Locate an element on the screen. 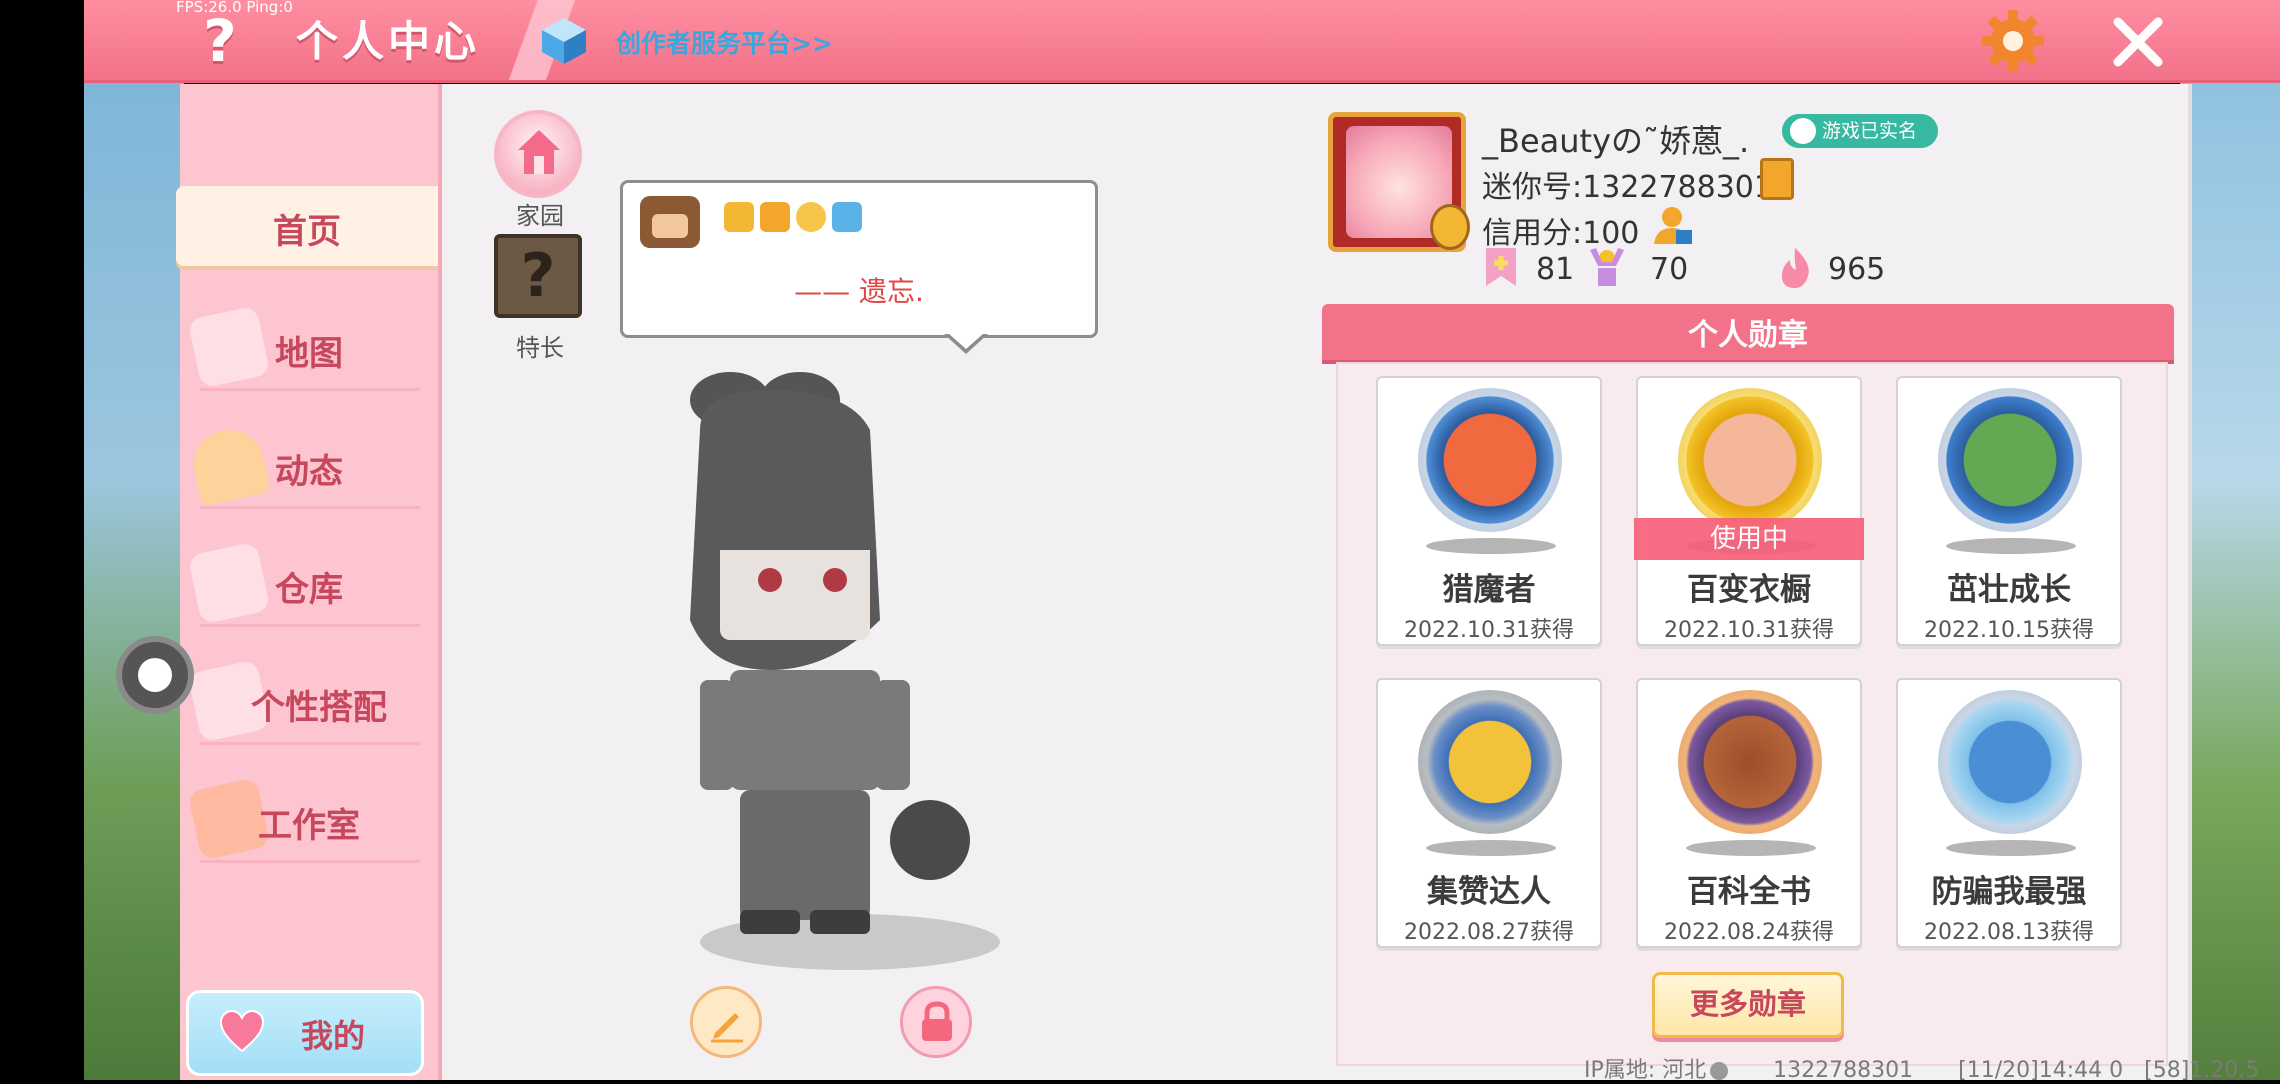 The height and width of the screenshot is (1084, 2280). medal-name: 集赞达人 is located at coordinates (1489, 892).